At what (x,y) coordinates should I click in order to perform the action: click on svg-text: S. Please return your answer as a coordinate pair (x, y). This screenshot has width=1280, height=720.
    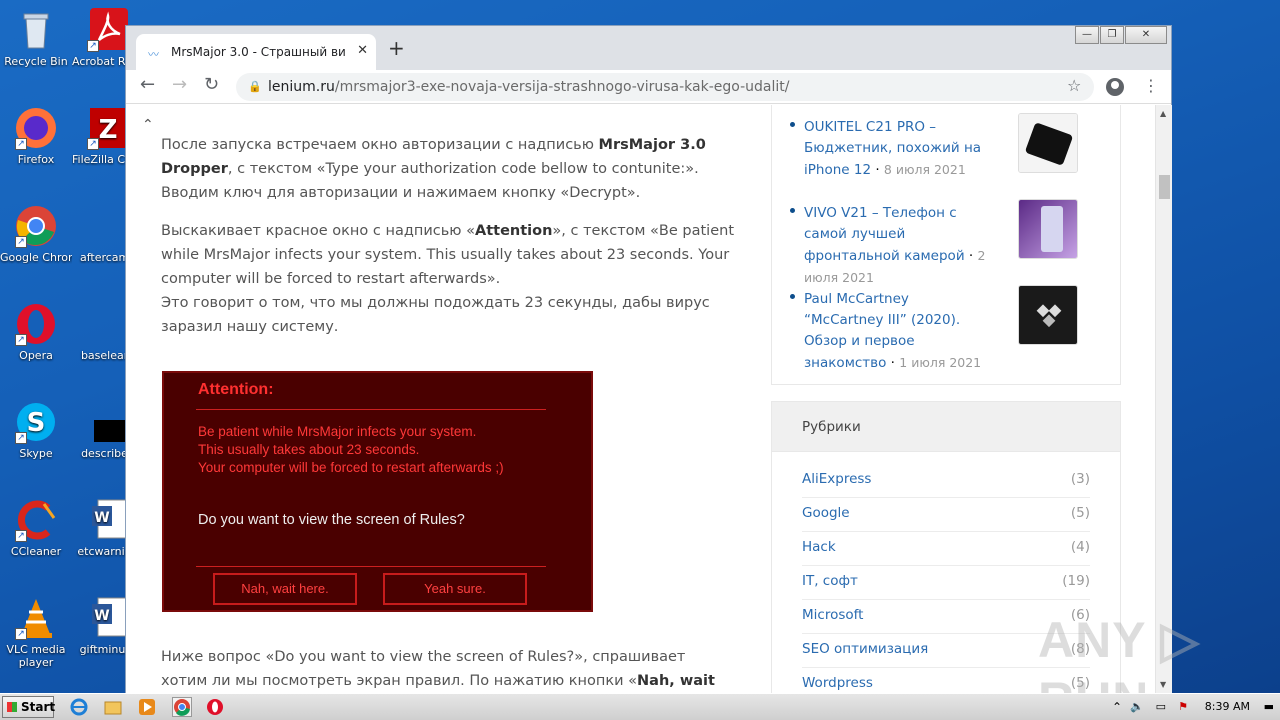
    Looking at the image, I should click on (36, 423).